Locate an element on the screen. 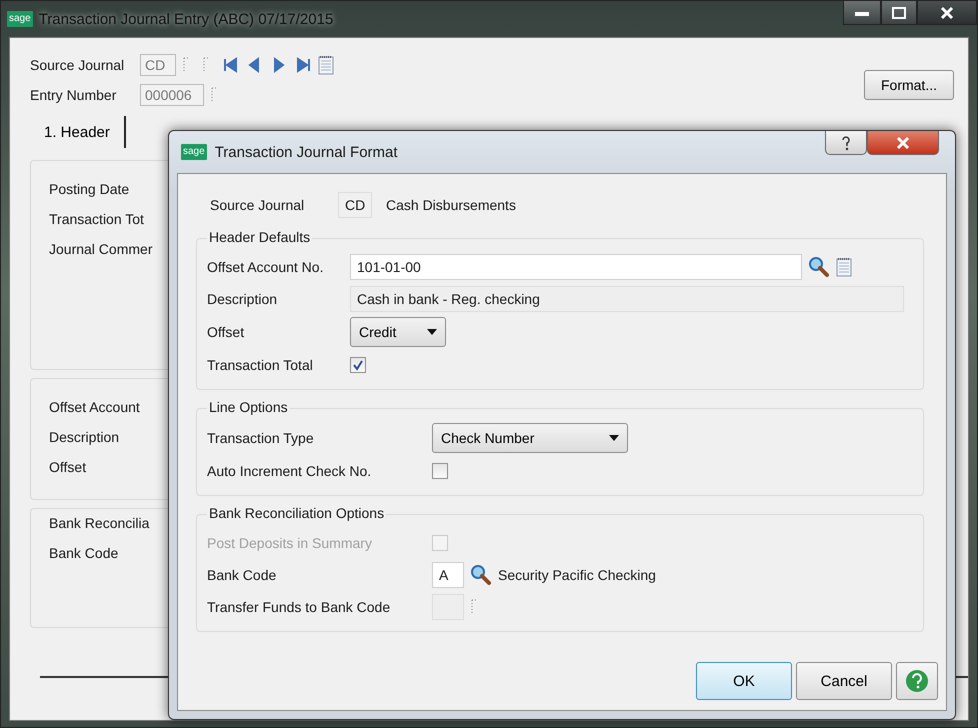 Image resolution: width=978 pixels, height=728 pixels. field-label: Transaction Tot is located at coordinates (97, 219).